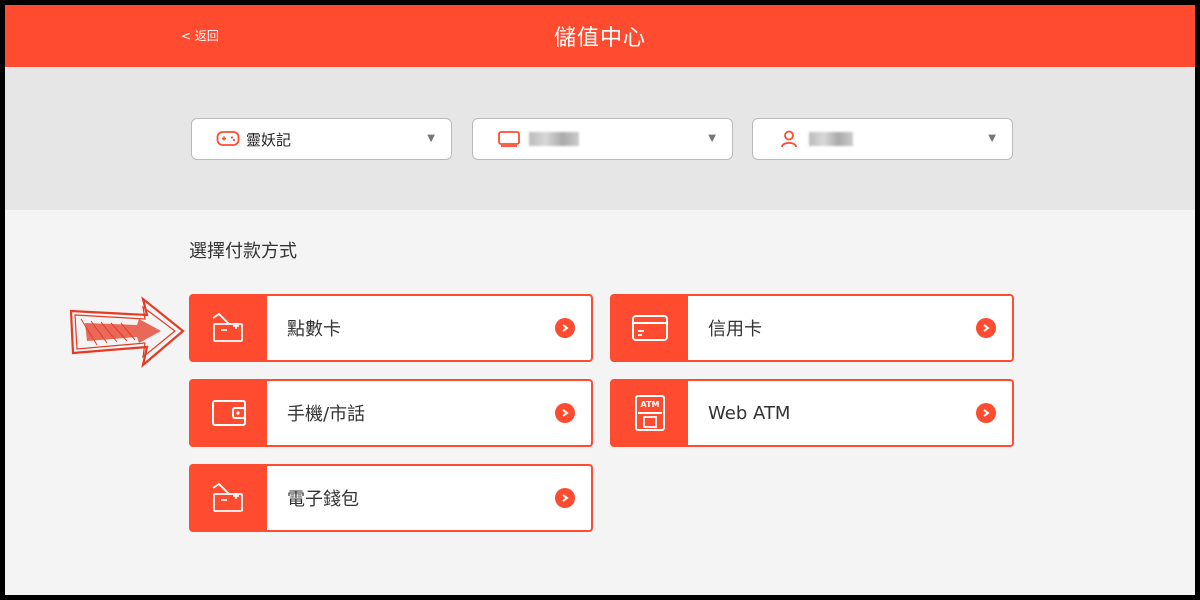  Describe the element at coordinates (812, 328) in the screenshot. I see `payment-credit-card: 信用卡` at that location.